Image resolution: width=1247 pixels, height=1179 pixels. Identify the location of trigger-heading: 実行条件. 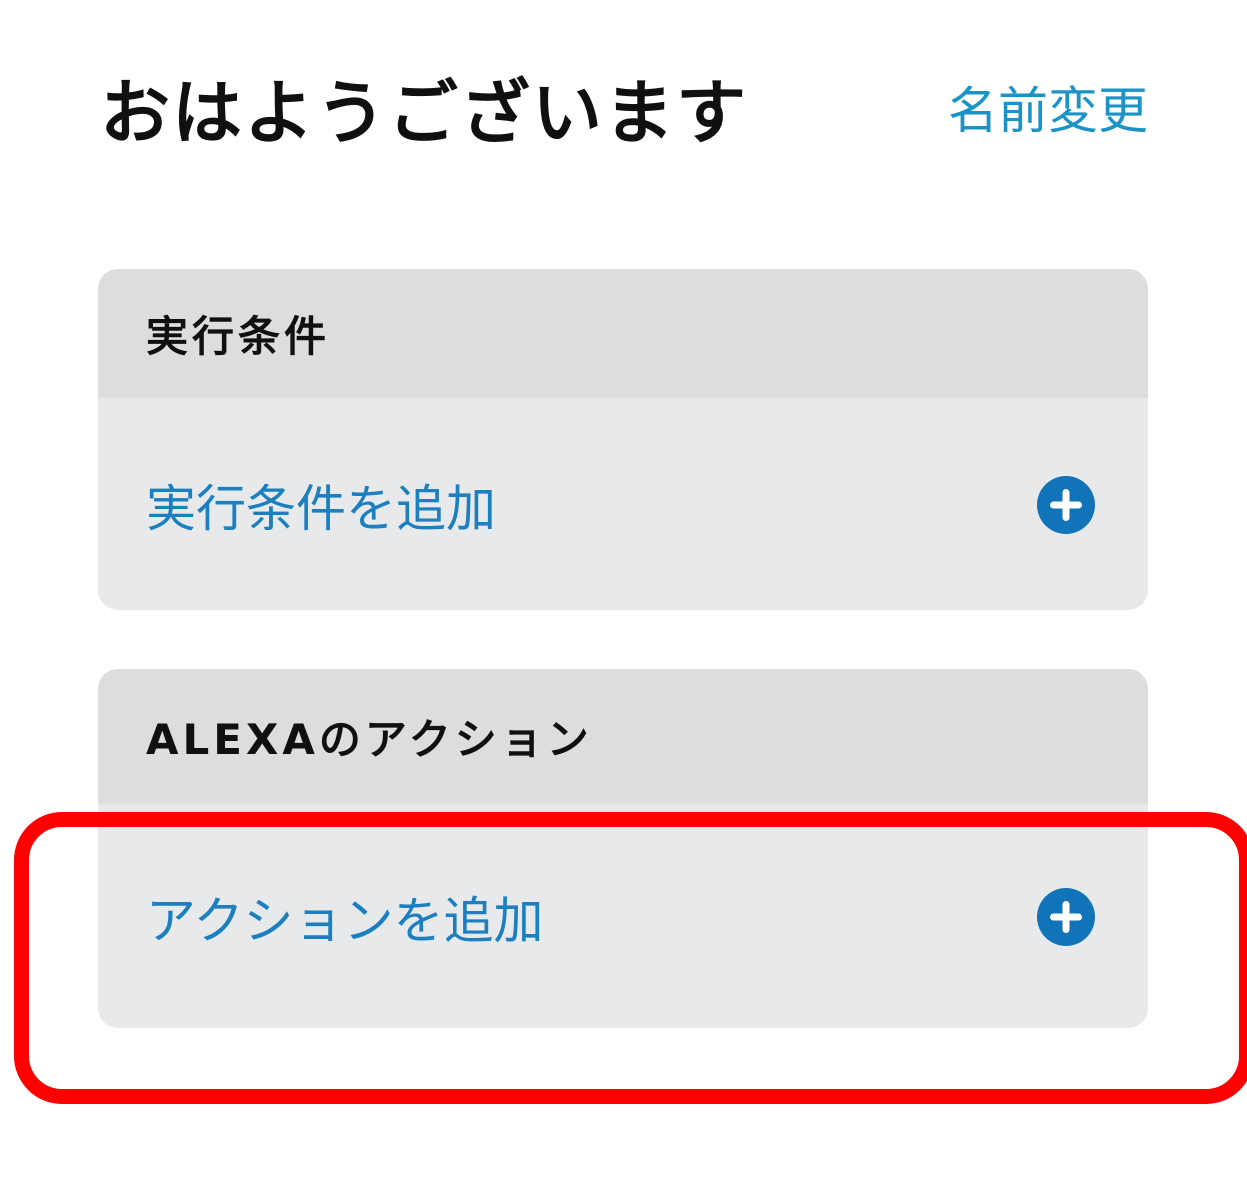
(238, 336).